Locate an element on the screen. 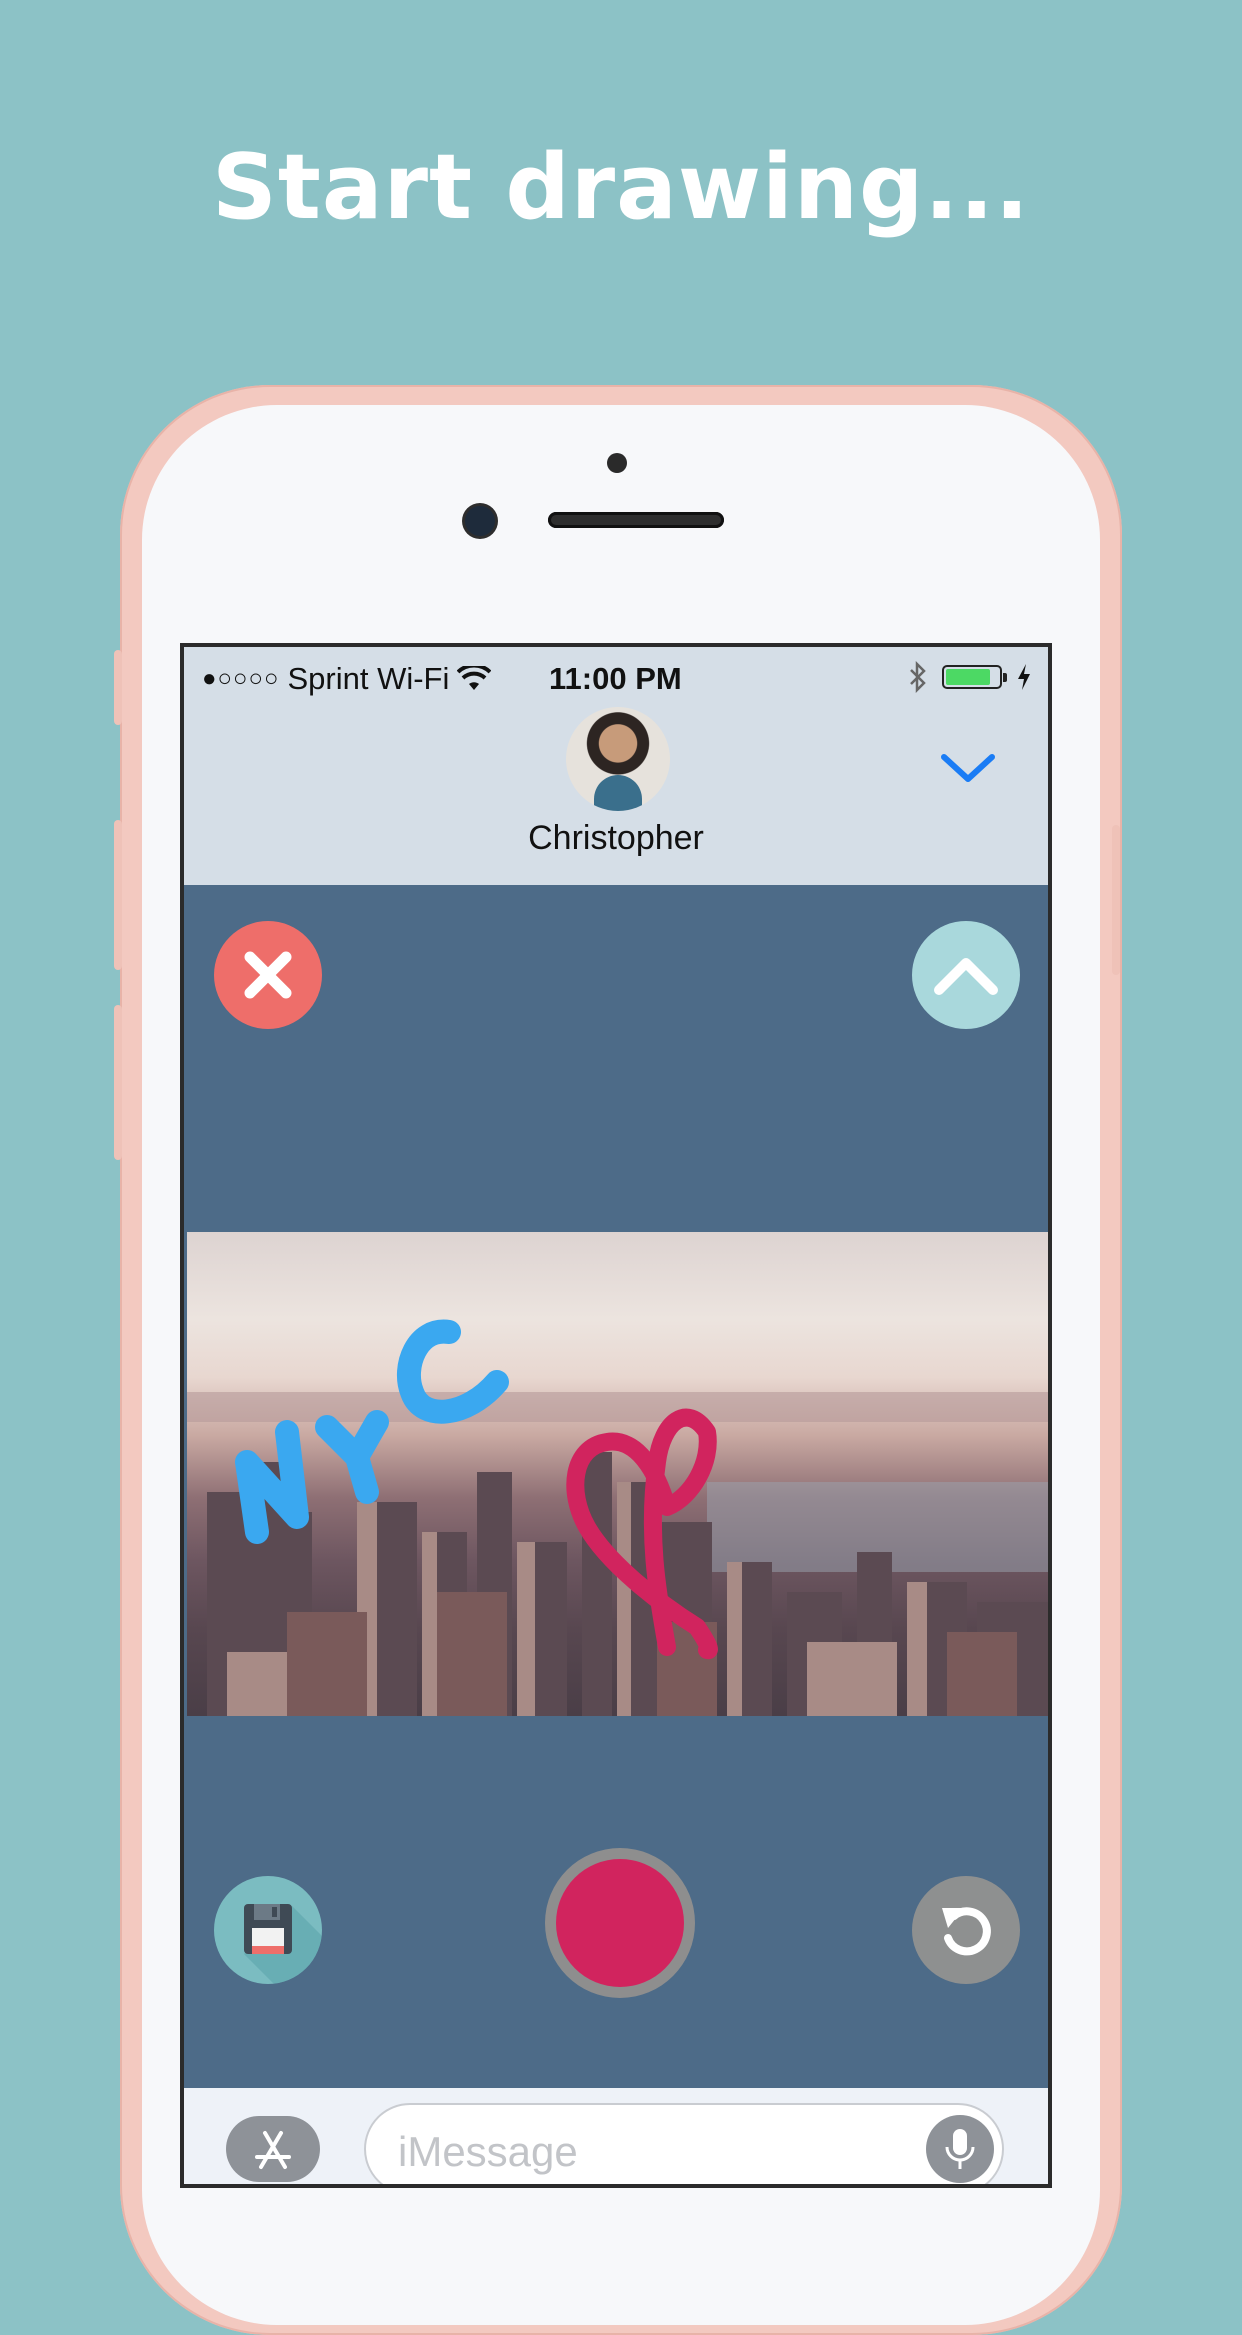 This screenshot has width=1242, height=2335. close-icon is located at coordinates (268, 975).